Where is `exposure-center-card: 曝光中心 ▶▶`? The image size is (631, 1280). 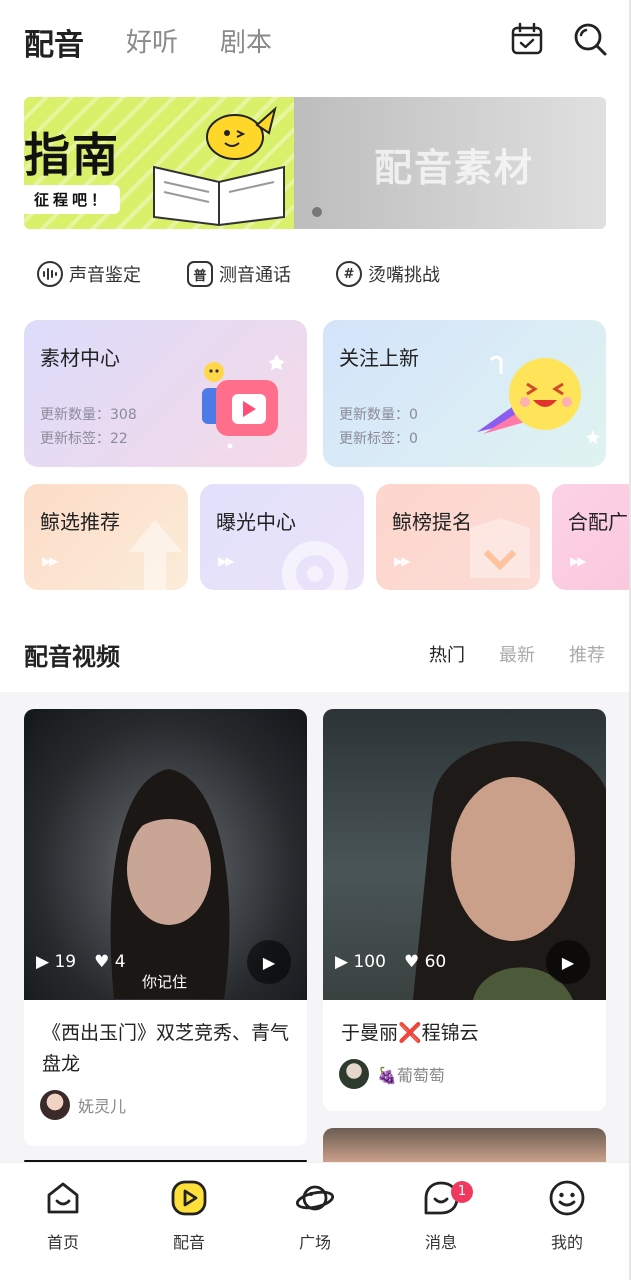
exposure-center-card: 曝光中心 ▶▶ is located at coordinates (282, 537).